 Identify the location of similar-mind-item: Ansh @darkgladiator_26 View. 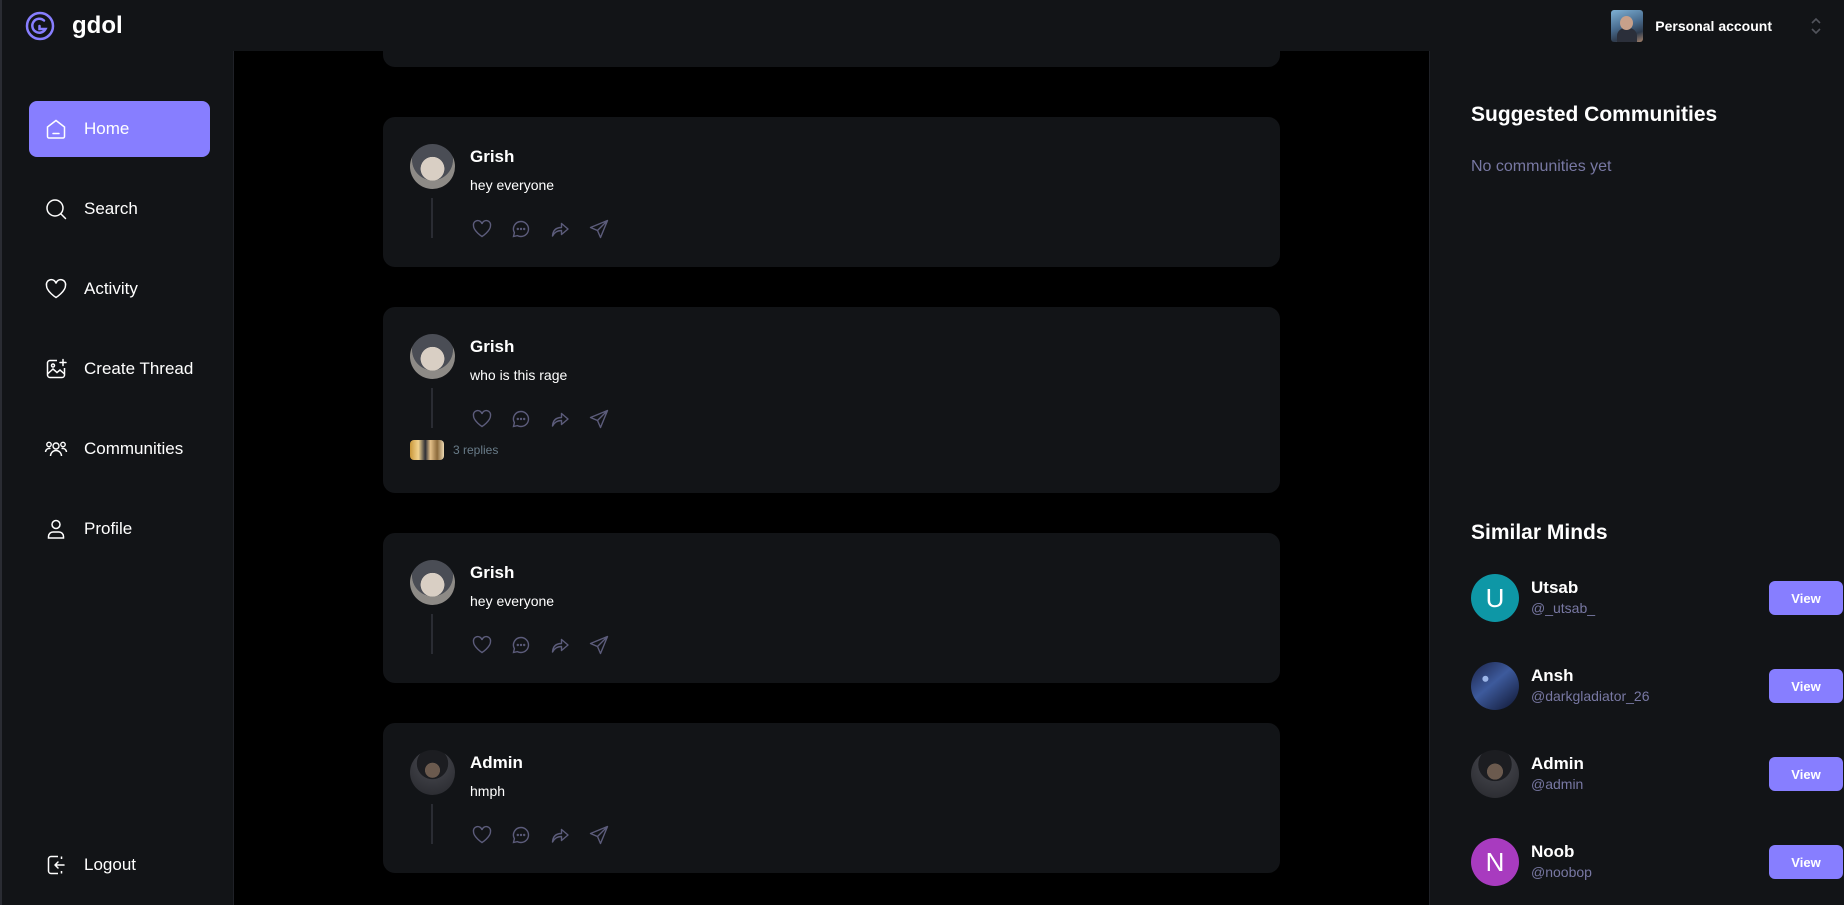
(1657, 686).